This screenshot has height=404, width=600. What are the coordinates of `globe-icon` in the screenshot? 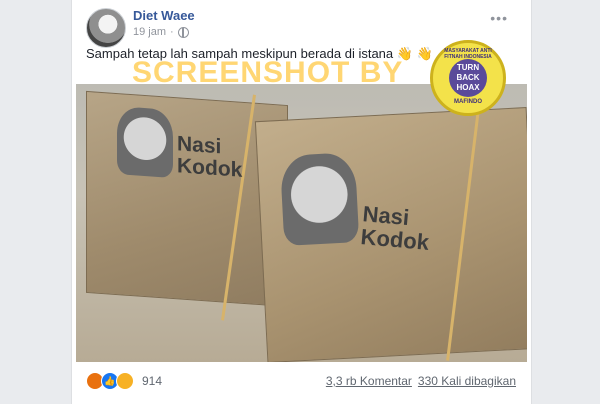 It's located at (183, 32).